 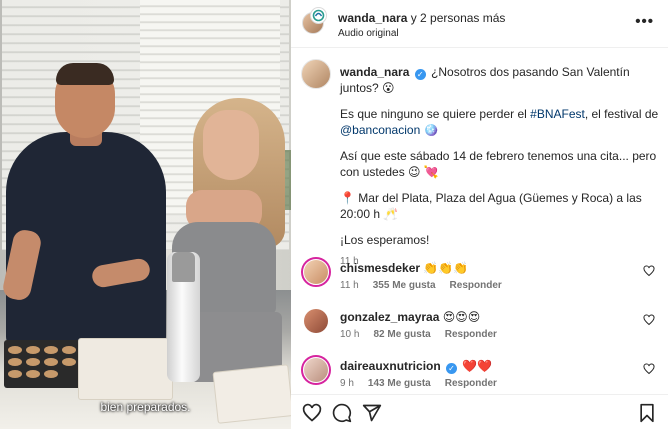 What do you see at coordinates (477, 366) in the screenshot?
I see `comment-body: ❤️❤️` at bounding box center [477, 366].